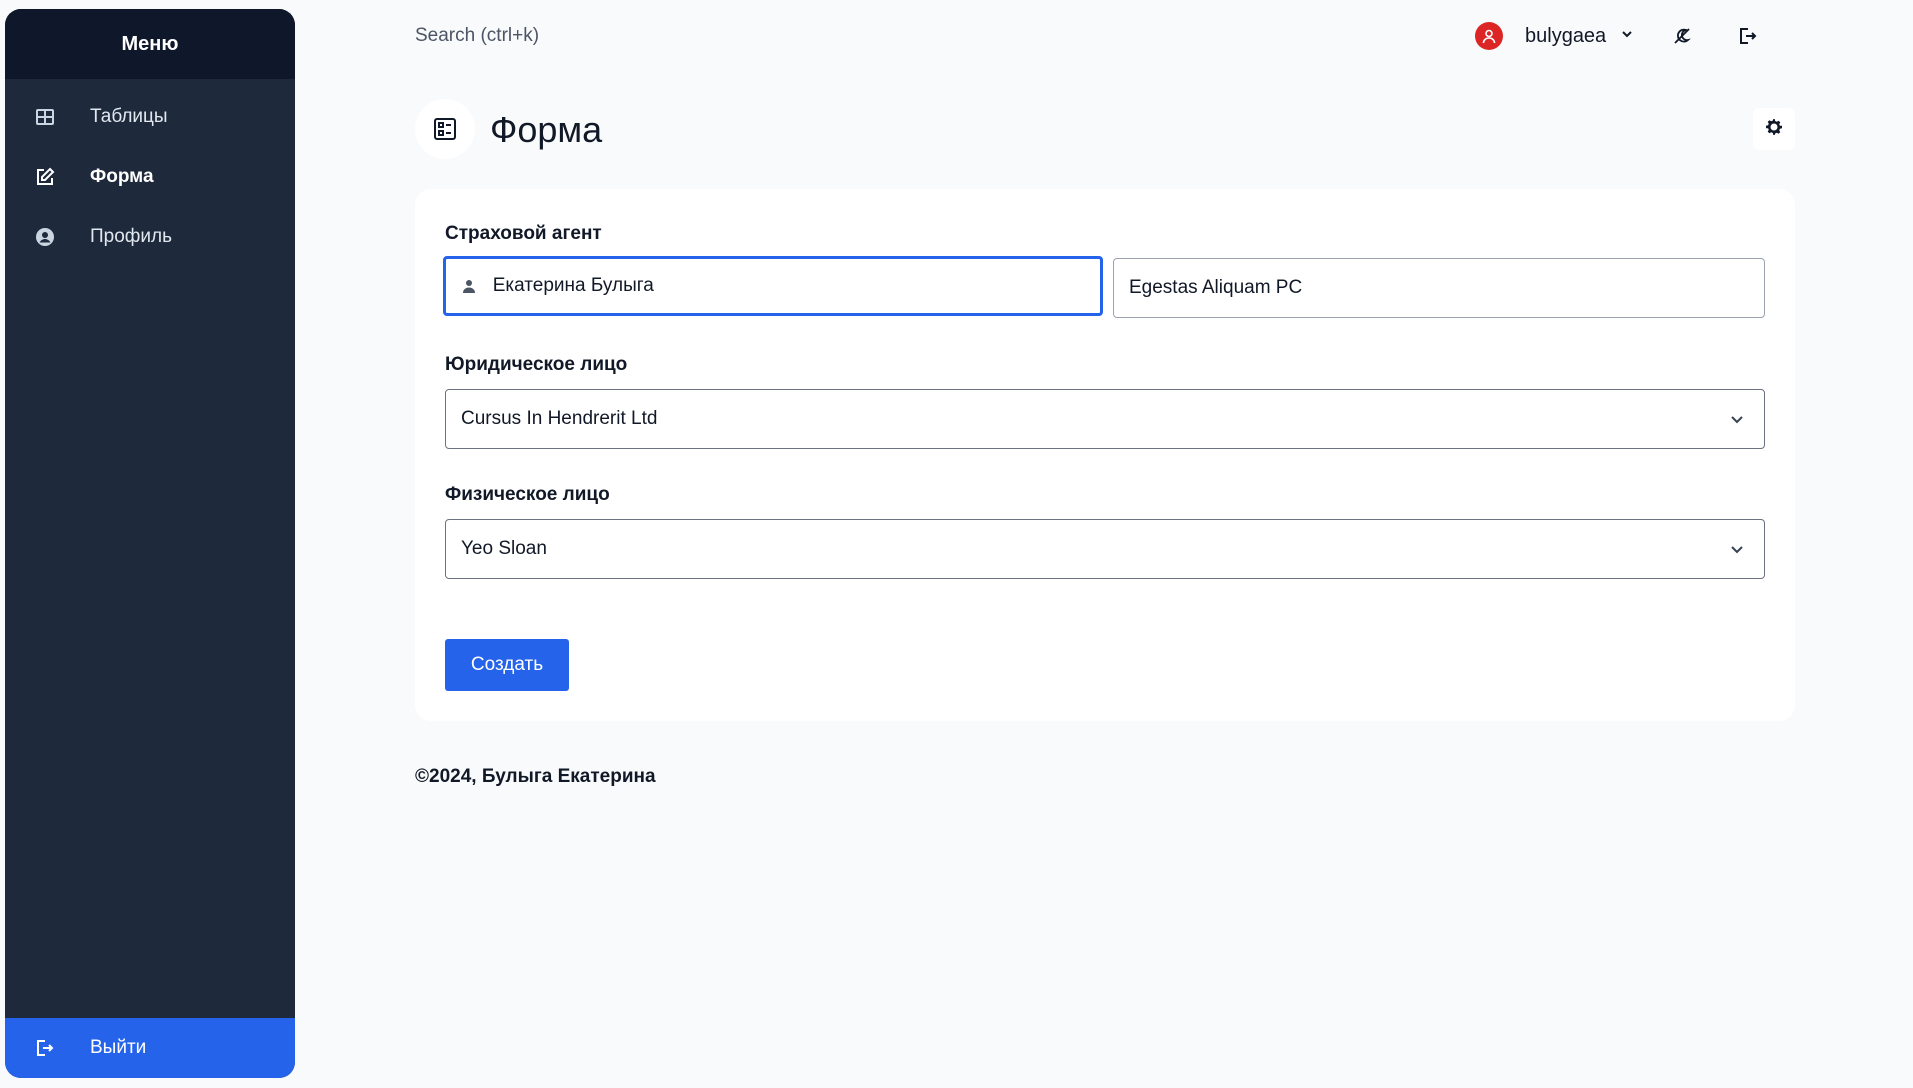 The height and width of the screenshot is (1088, 1913). Describe the element at coordinates (445, 129) in the screenshot. I see `form-list-icon` at that location.